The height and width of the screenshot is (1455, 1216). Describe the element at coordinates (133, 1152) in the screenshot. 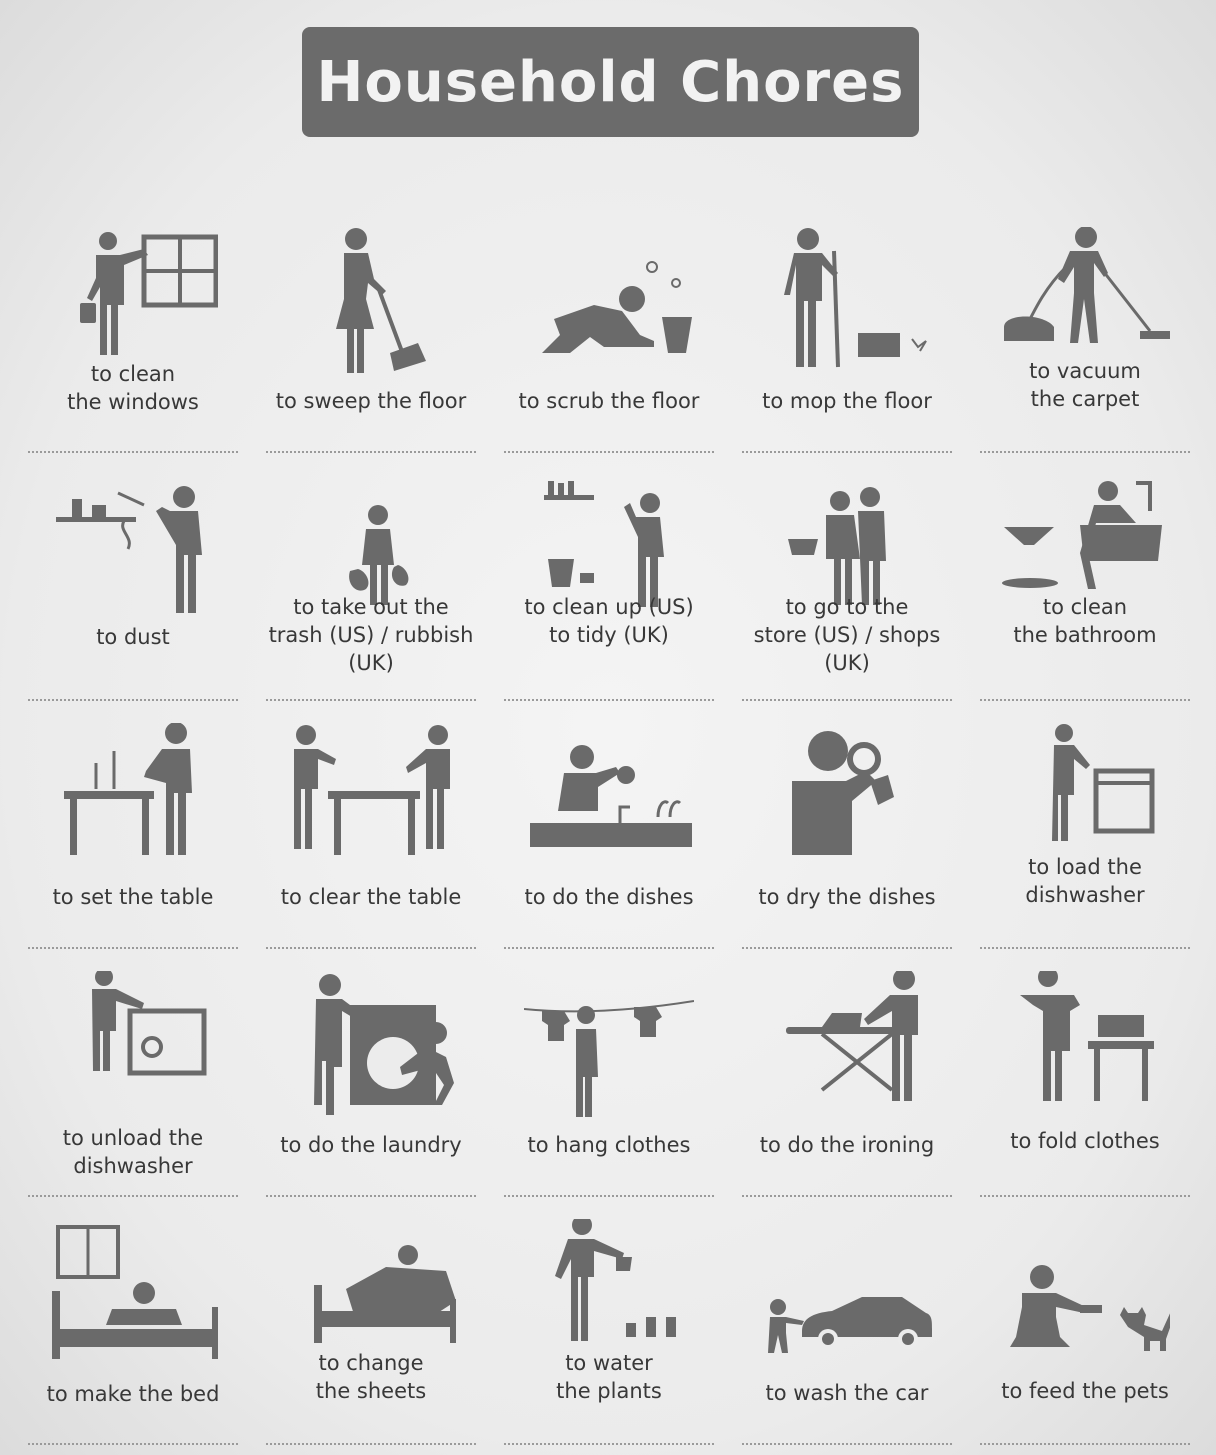

I see `chore-label: to unload the dishwasher` at that location.